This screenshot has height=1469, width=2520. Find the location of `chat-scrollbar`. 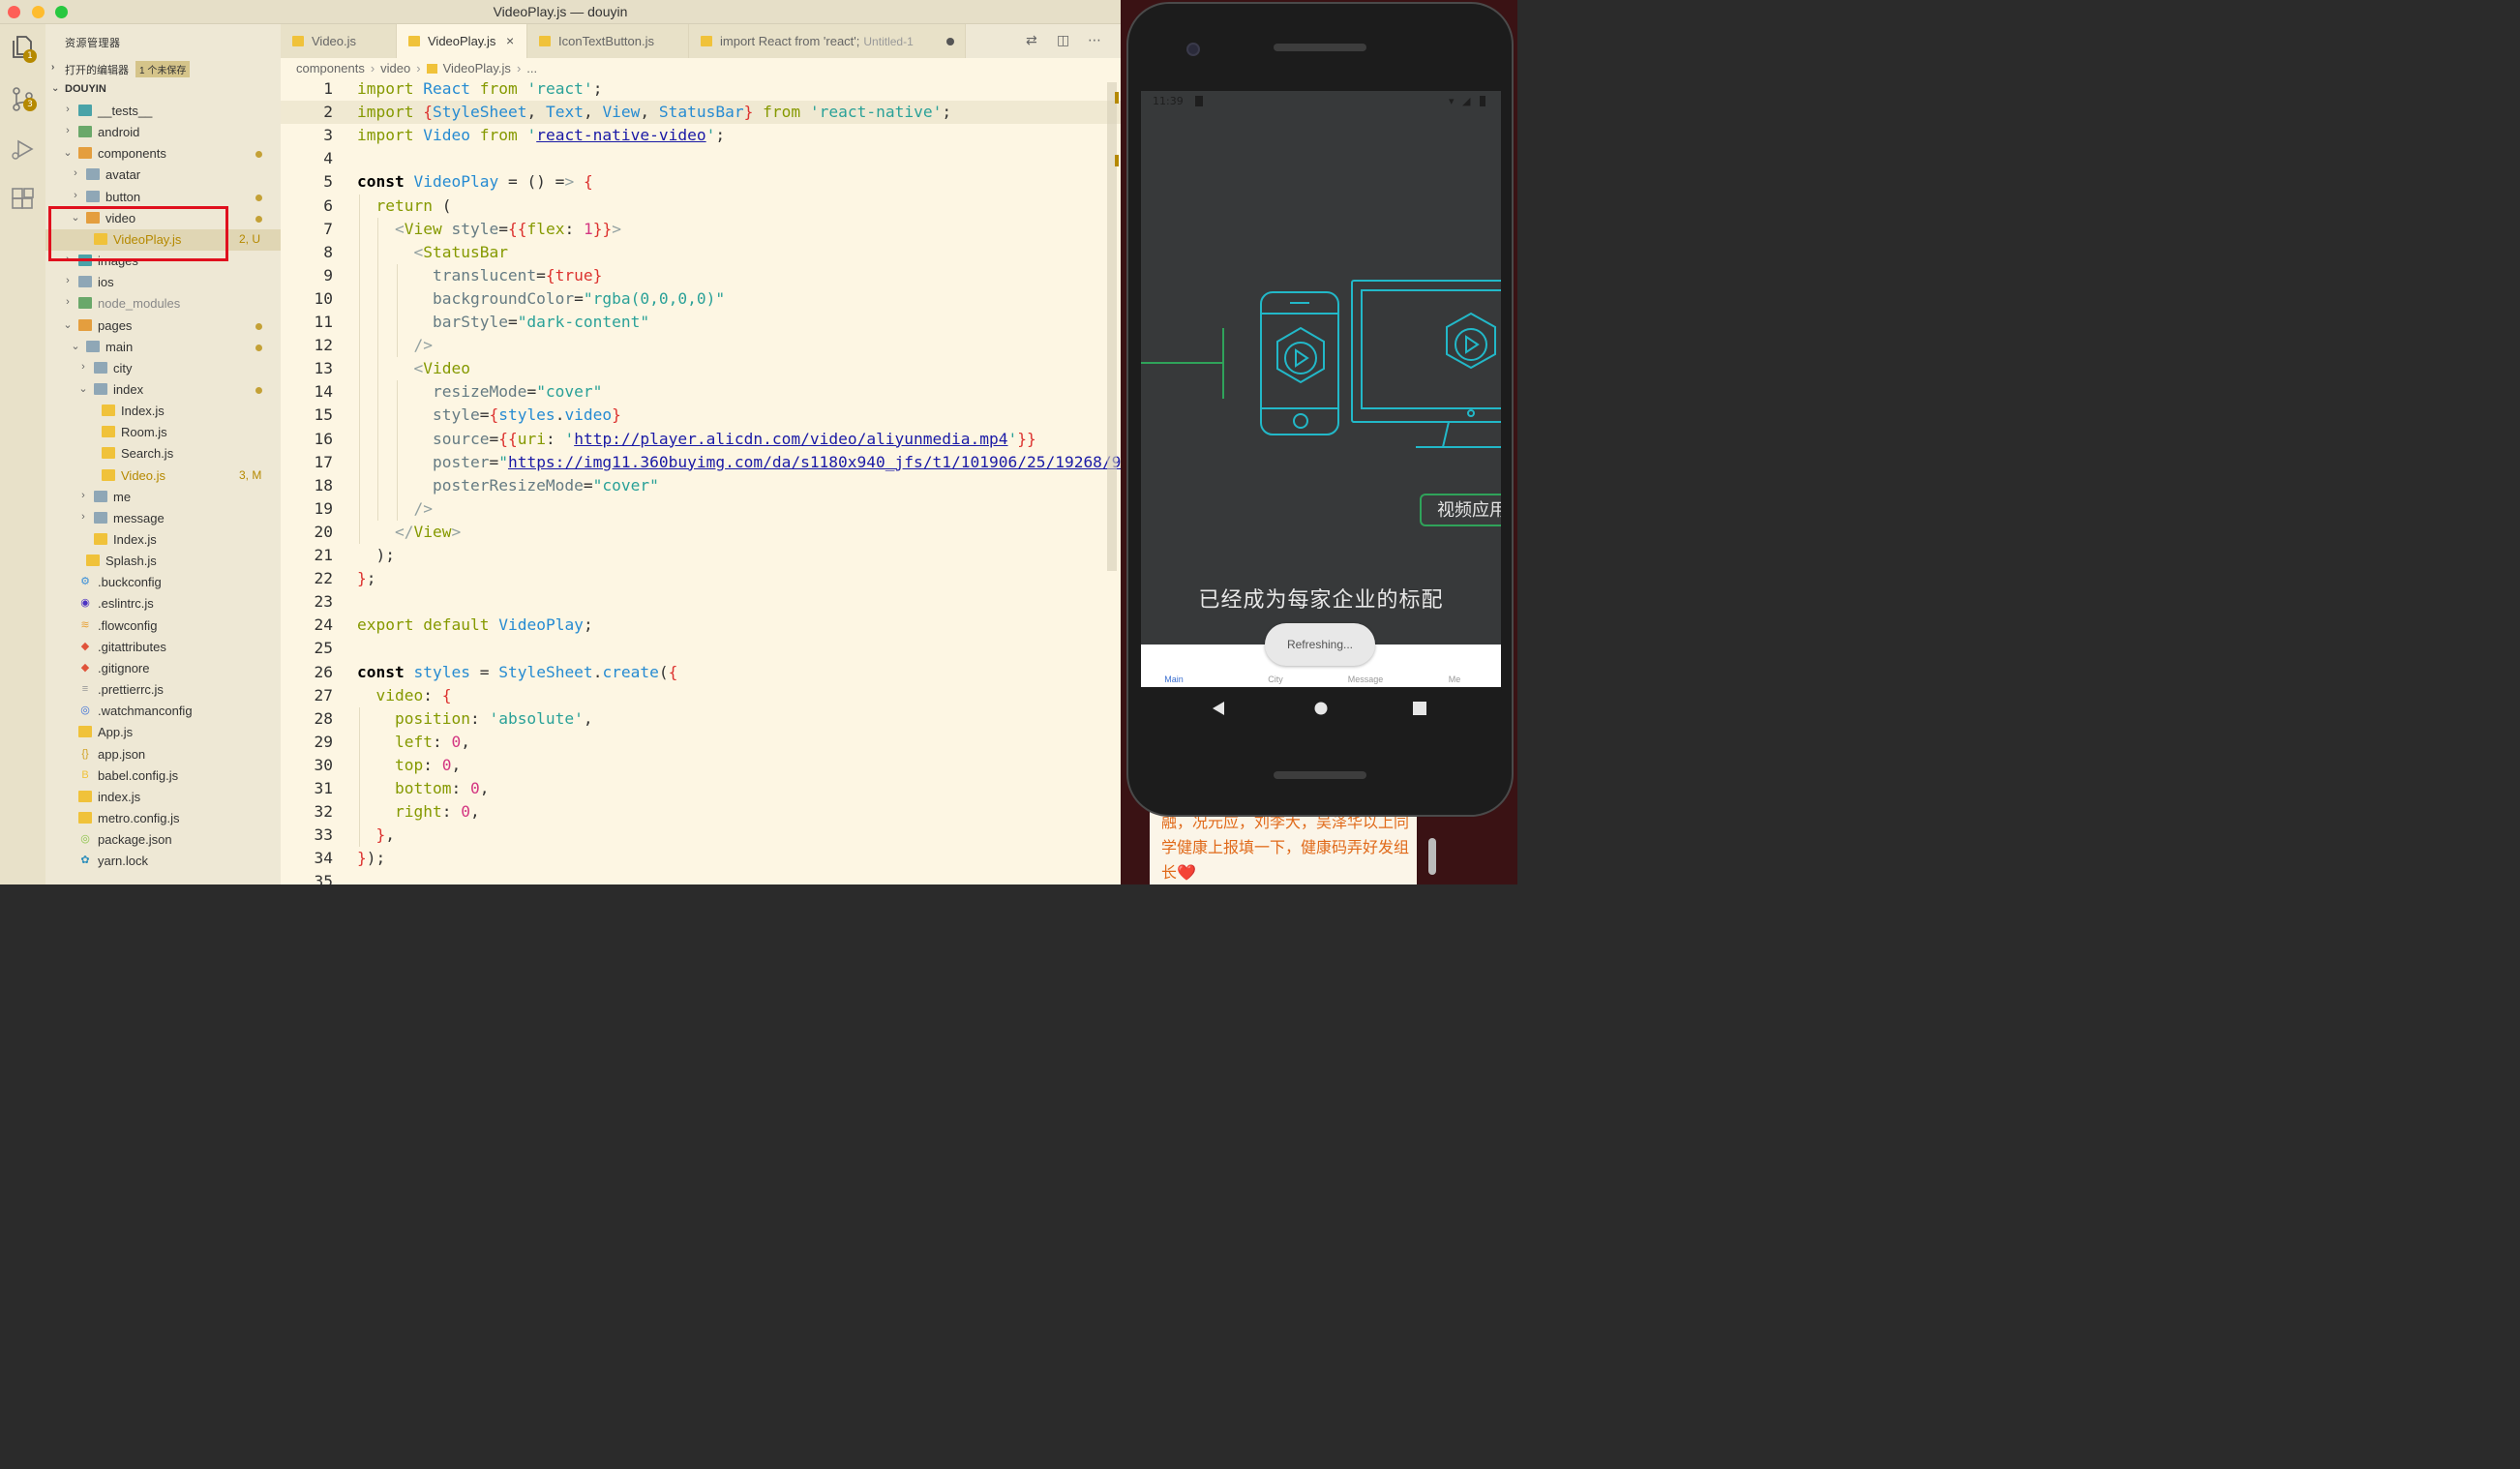

chat-scrollbar is located at coordinates (1432, 856).